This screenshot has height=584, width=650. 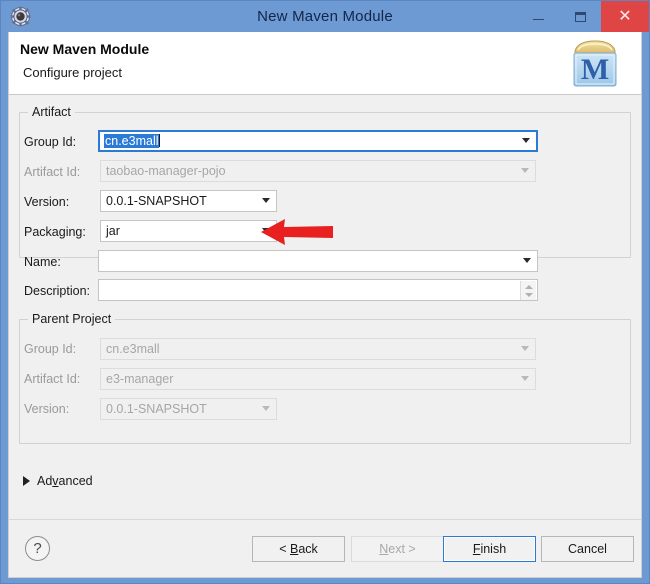 I want to click on parent-artifact-id-input: e3-manager, so click(x=318, y=379).